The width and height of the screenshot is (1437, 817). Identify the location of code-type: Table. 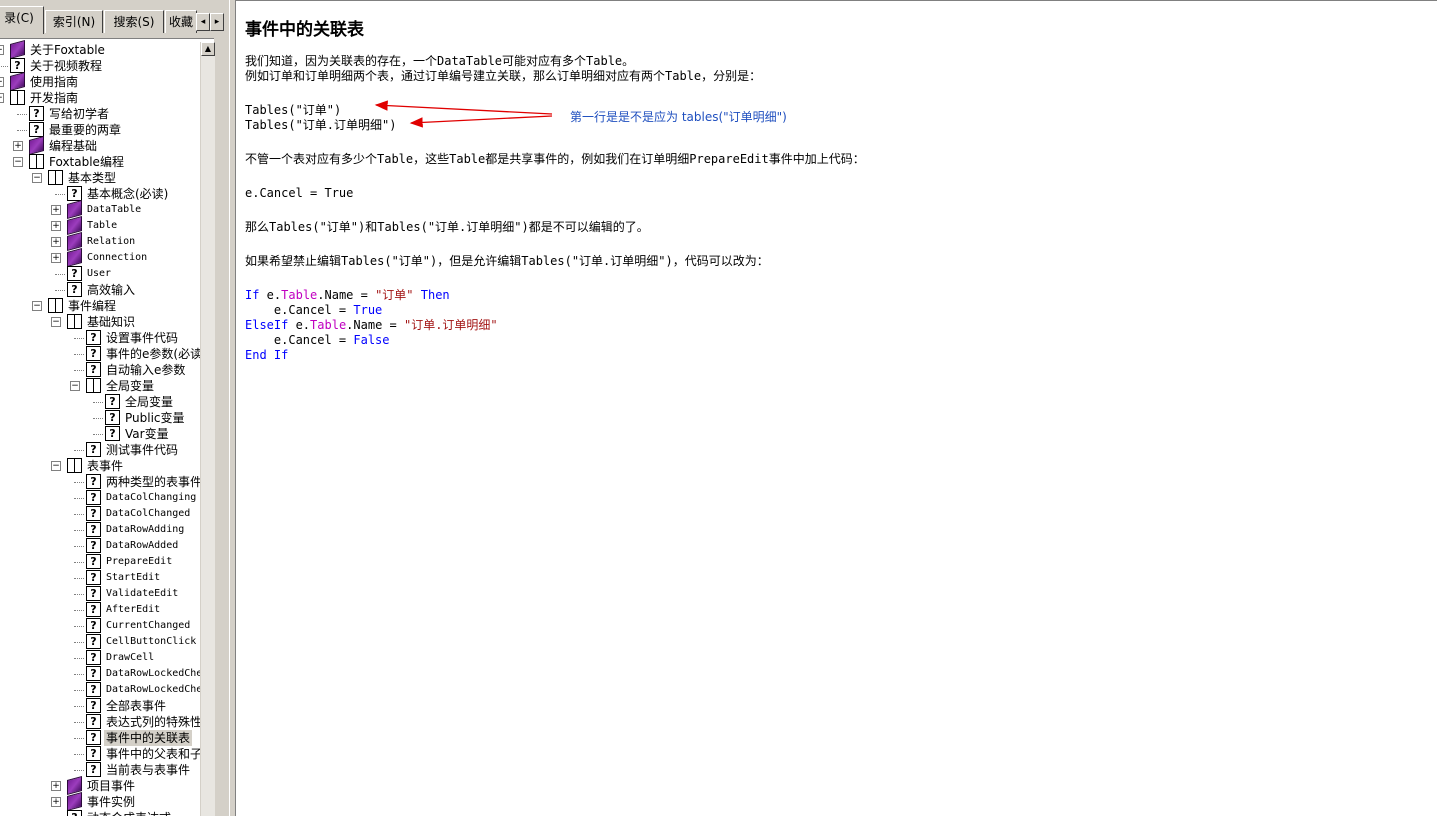
(328, 325).